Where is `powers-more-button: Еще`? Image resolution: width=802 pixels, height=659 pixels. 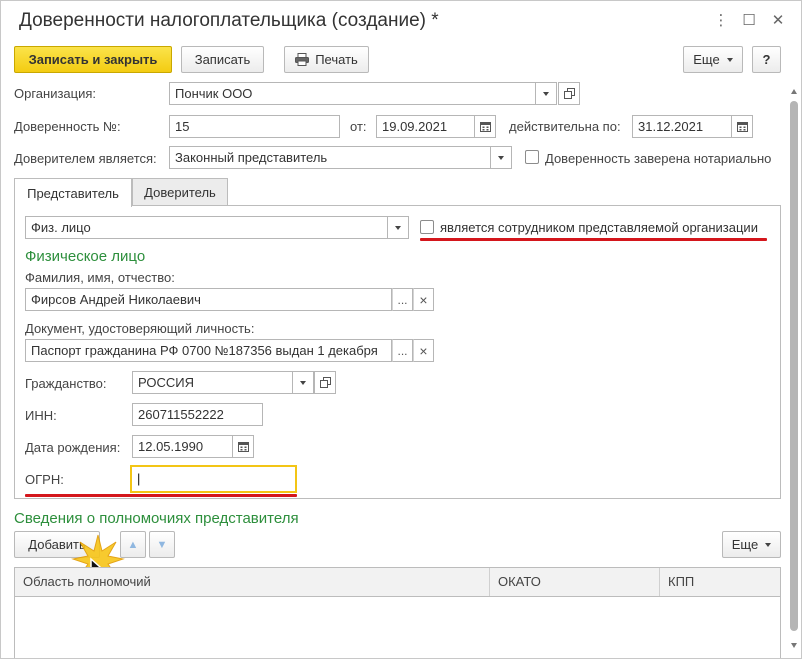
powers-more-button: Еще is located at coordinates (751, 544).